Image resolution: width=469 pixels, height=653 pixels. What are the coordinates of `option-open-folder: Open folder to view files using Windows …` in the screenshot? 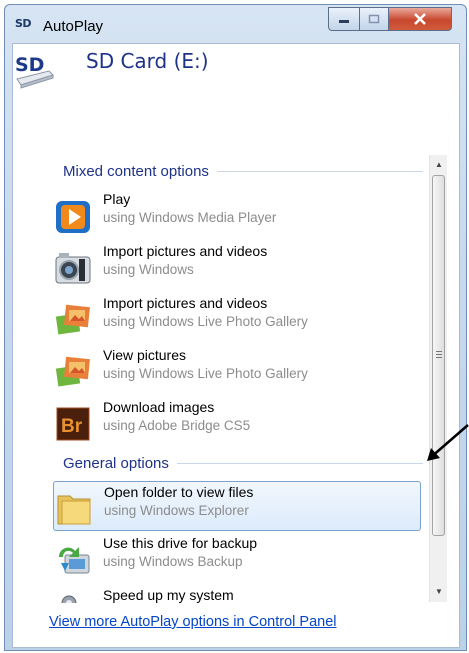 It's located at (237, 506).